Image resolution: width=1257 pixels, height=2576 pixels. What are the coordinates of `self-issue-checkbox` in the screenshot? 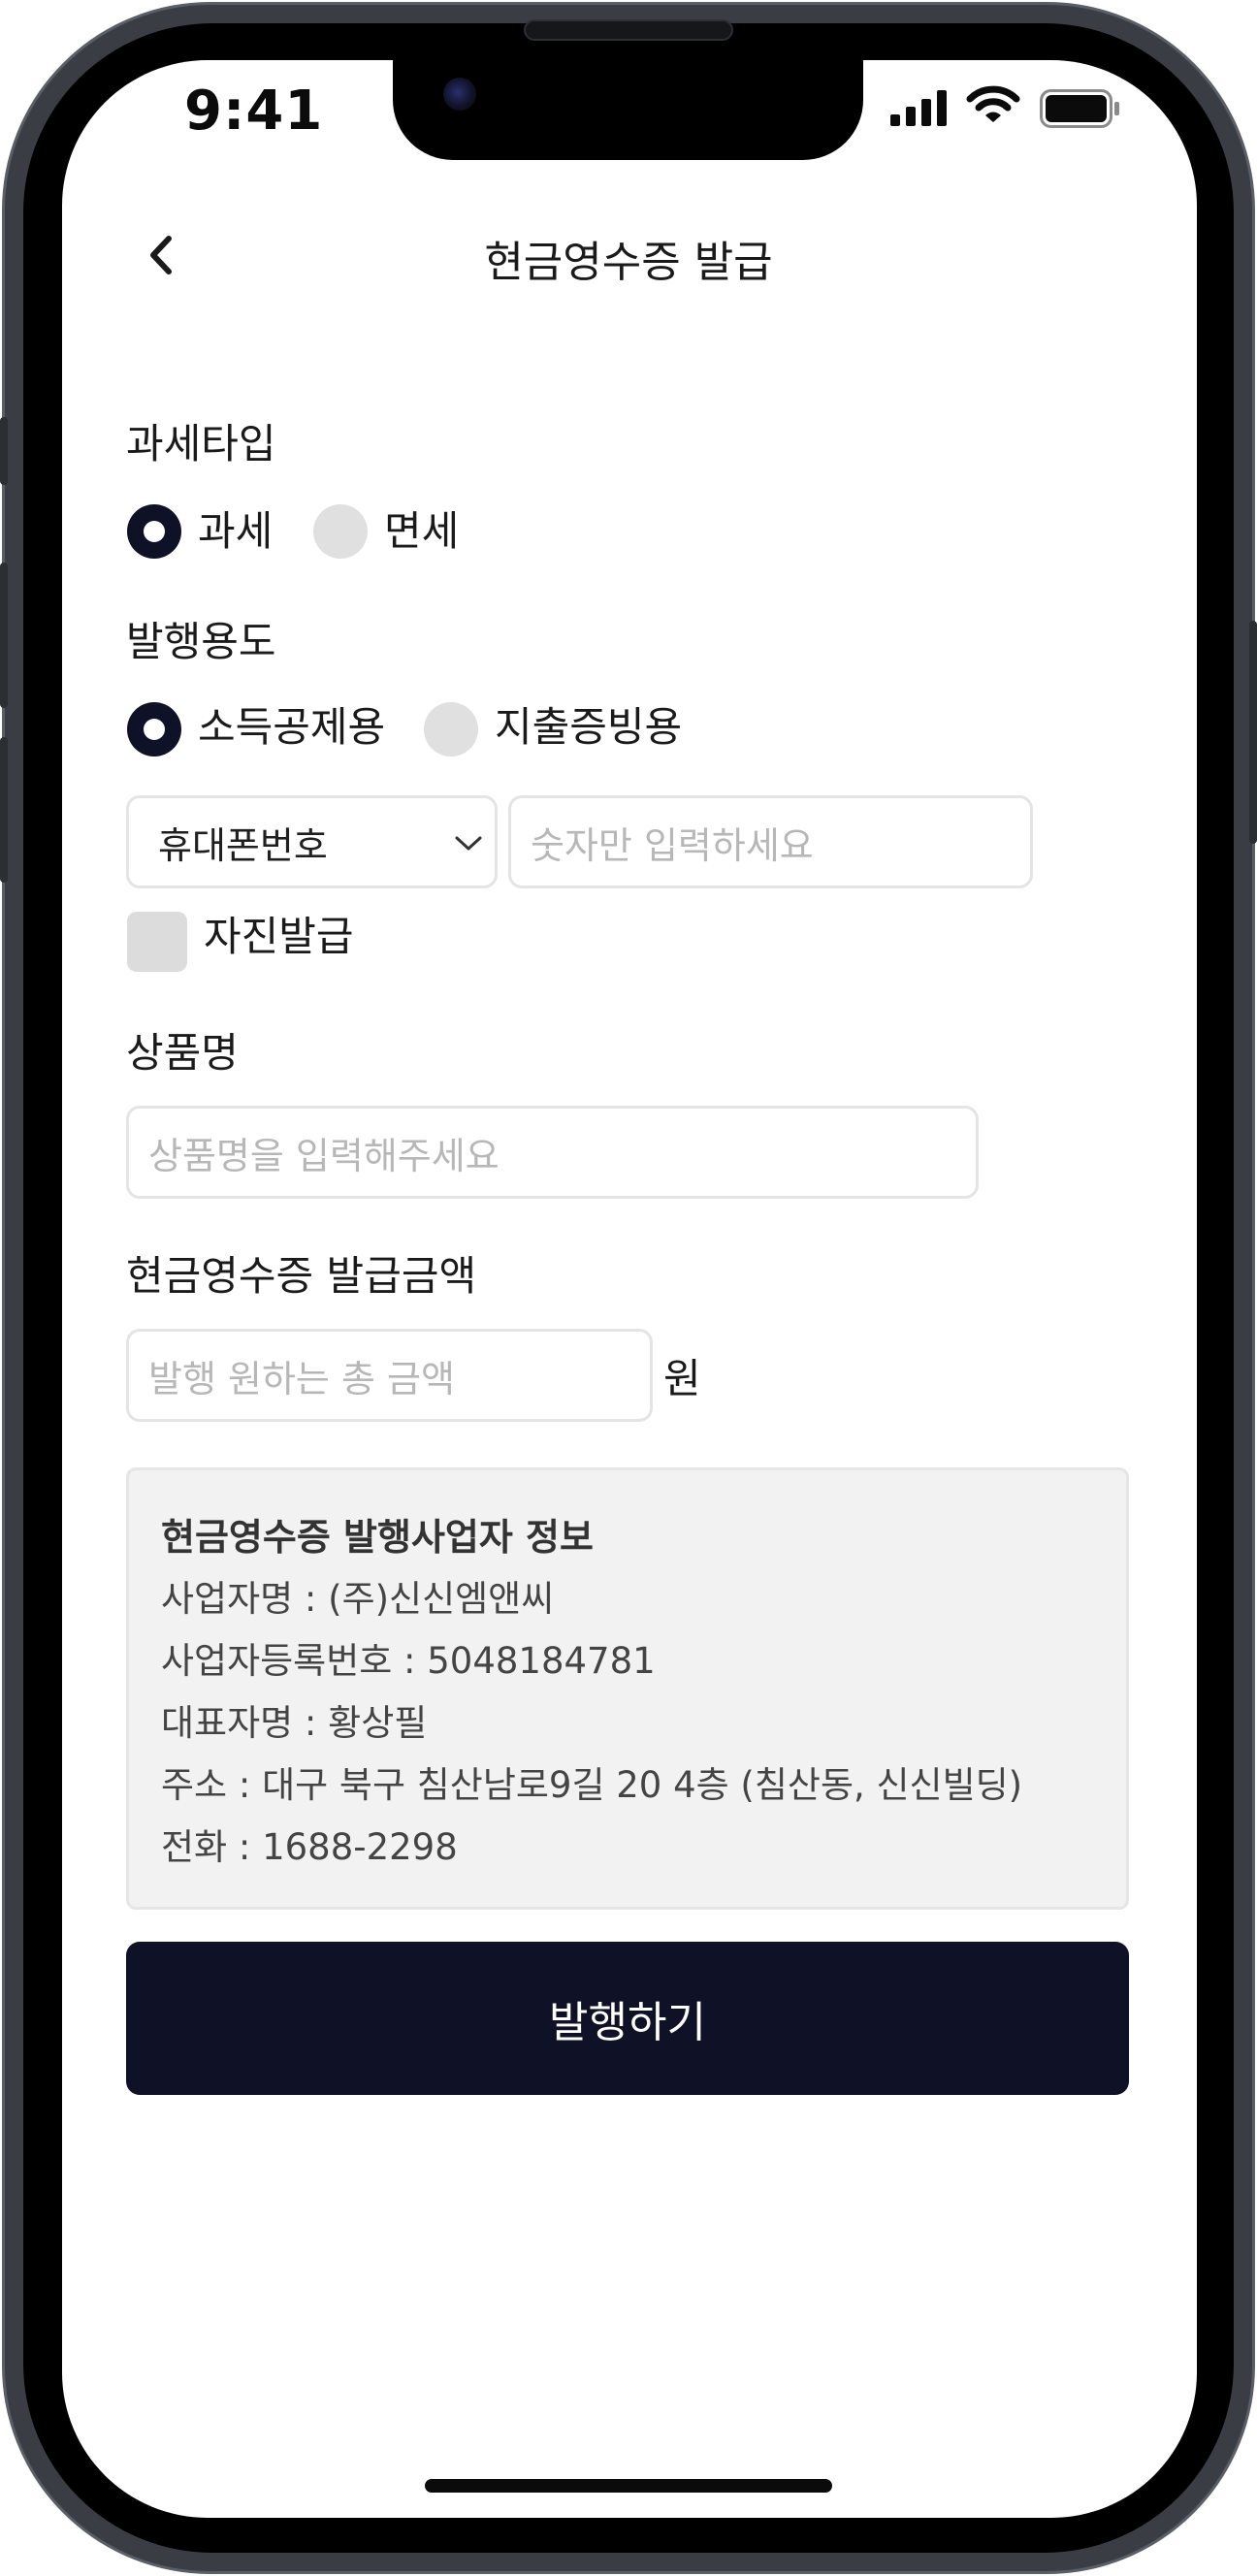 It's located at (157, 942).